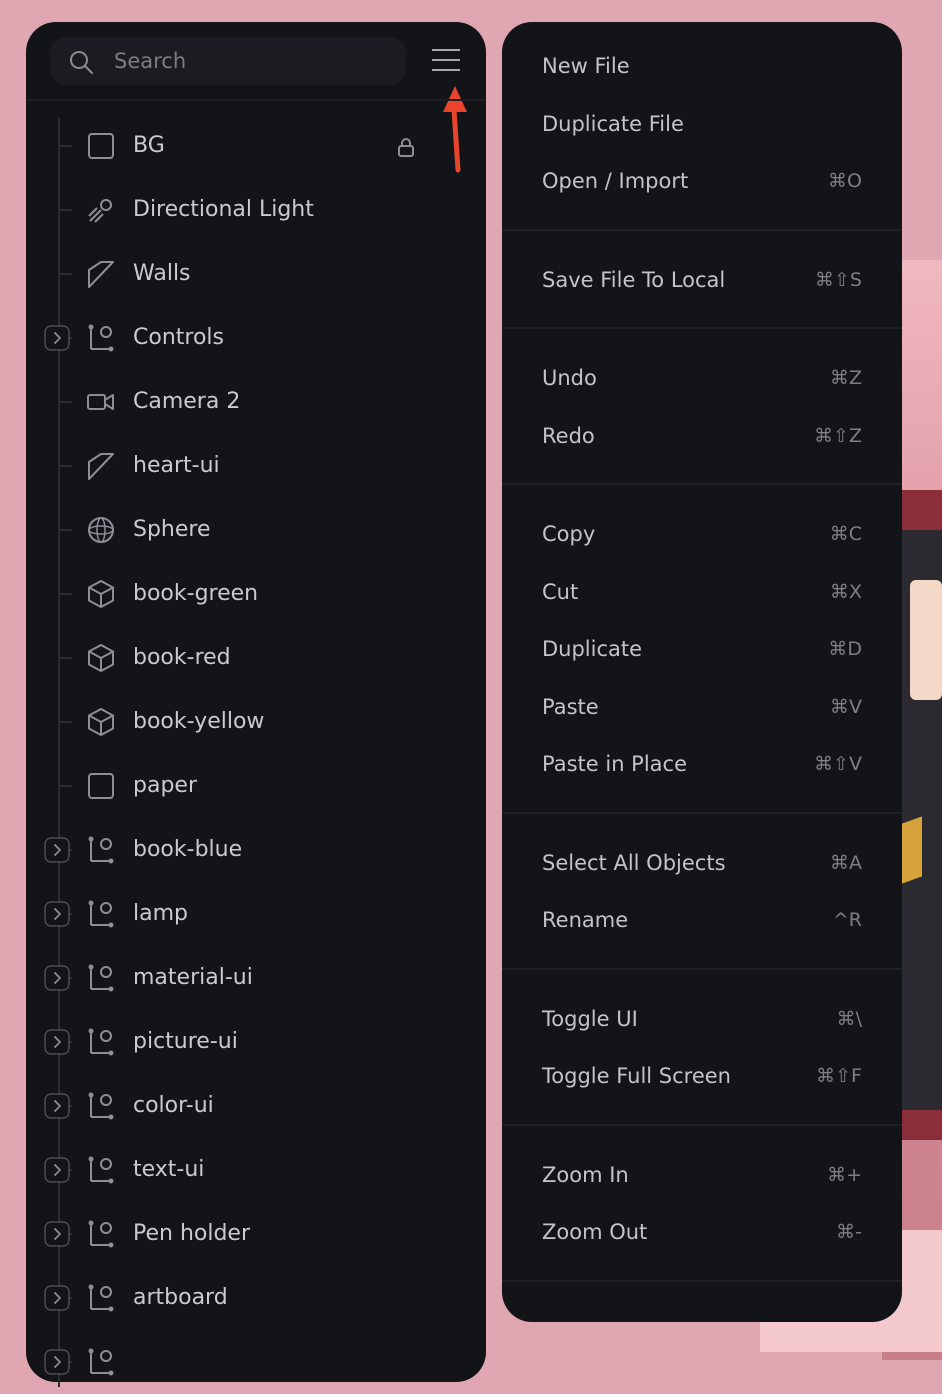 The height and width of the screenshot is (1394, 942). I want to click on menu-item-label: Paste, so click(570, 706).